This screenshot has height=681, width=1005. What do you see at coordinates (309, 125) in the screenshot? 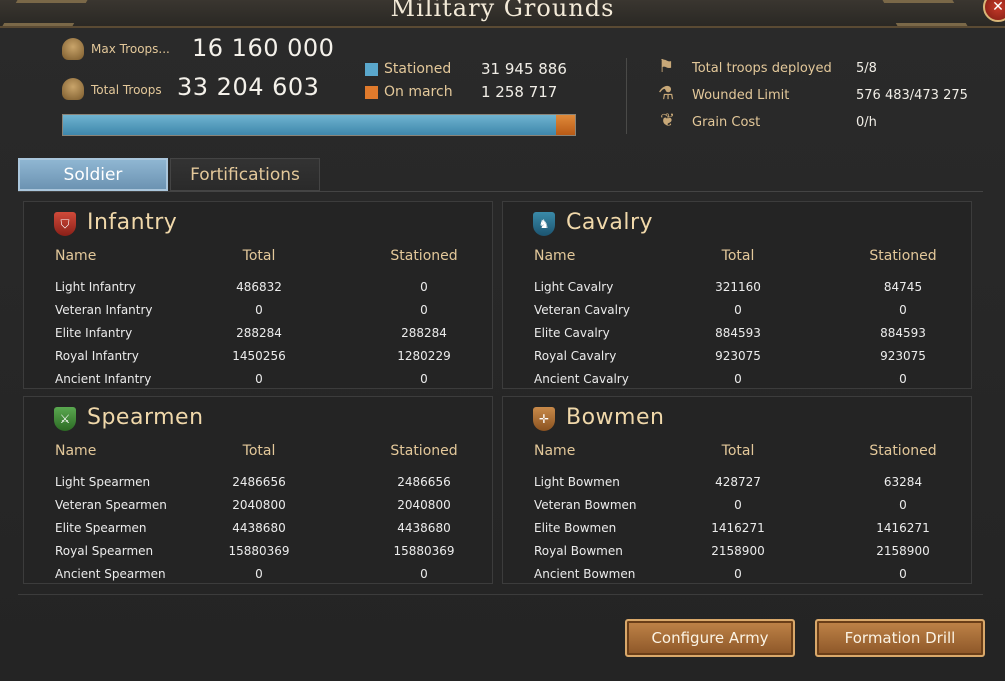
I see `stationed-bar-fill` at bounding box center [309, 125].